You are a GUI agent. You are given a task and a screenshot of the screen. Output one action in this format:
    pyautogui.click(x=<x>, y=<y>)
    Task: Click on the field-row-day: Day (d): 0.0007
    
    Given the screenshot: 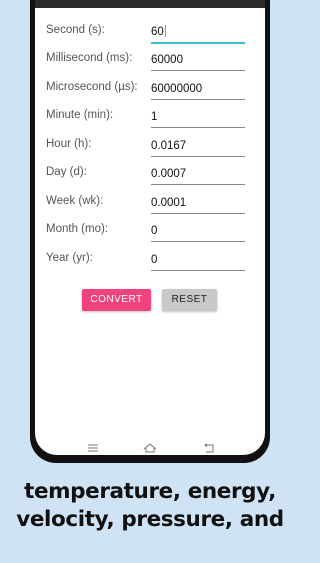 What is the action you would take?
    pyautogui.click(x=150, y=176)
    